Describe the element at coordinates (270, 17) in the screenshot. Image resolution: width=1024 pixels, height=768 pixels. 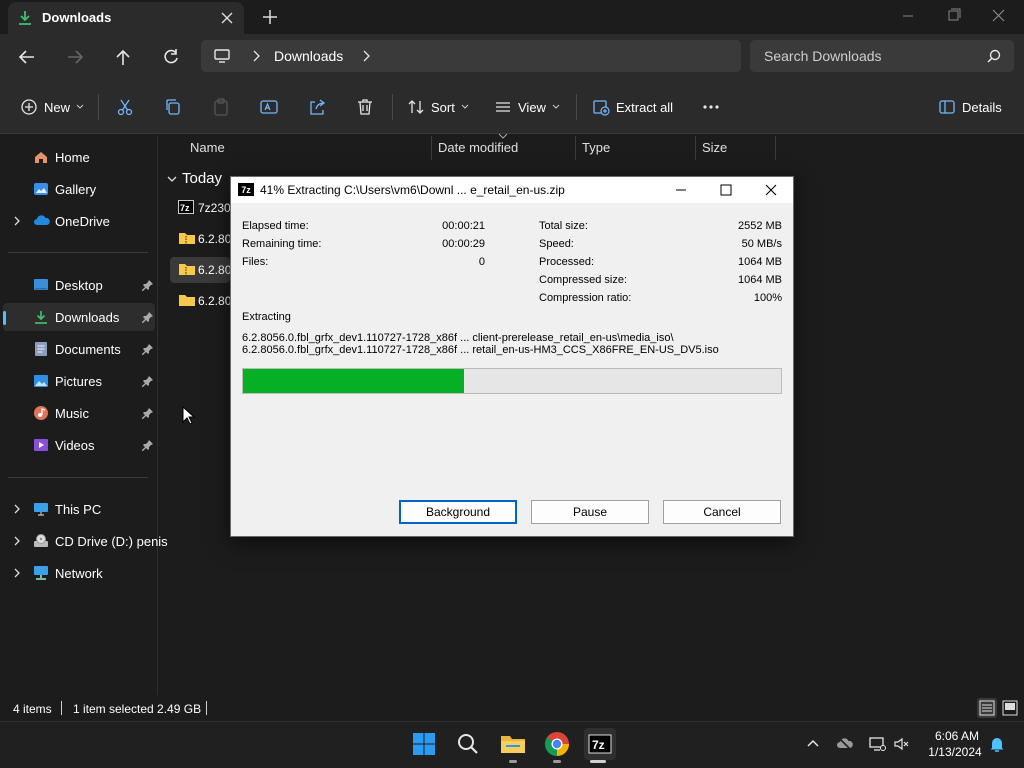
I see `new-tab-button` at that location.